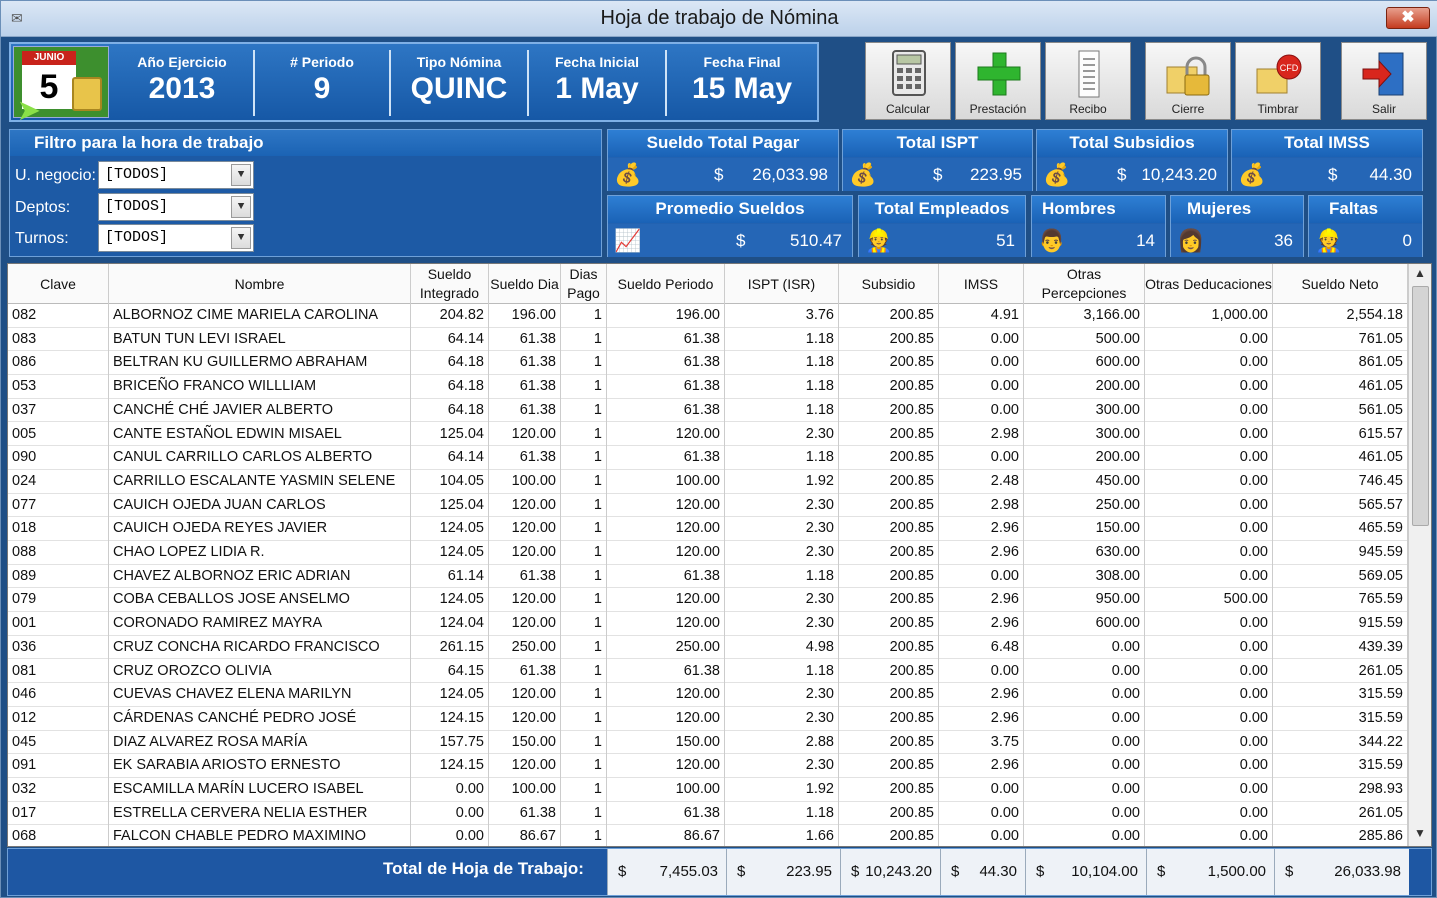 The width and height of the screenshot is (1437, 898). I want to click on cell-sueldo-neto: 765.59, so click(1340, 600).